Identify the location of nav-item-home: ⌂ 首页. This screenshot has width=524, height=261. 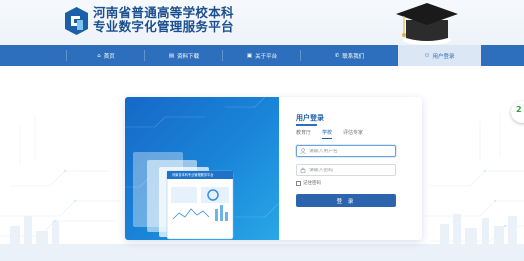
(106, 55).